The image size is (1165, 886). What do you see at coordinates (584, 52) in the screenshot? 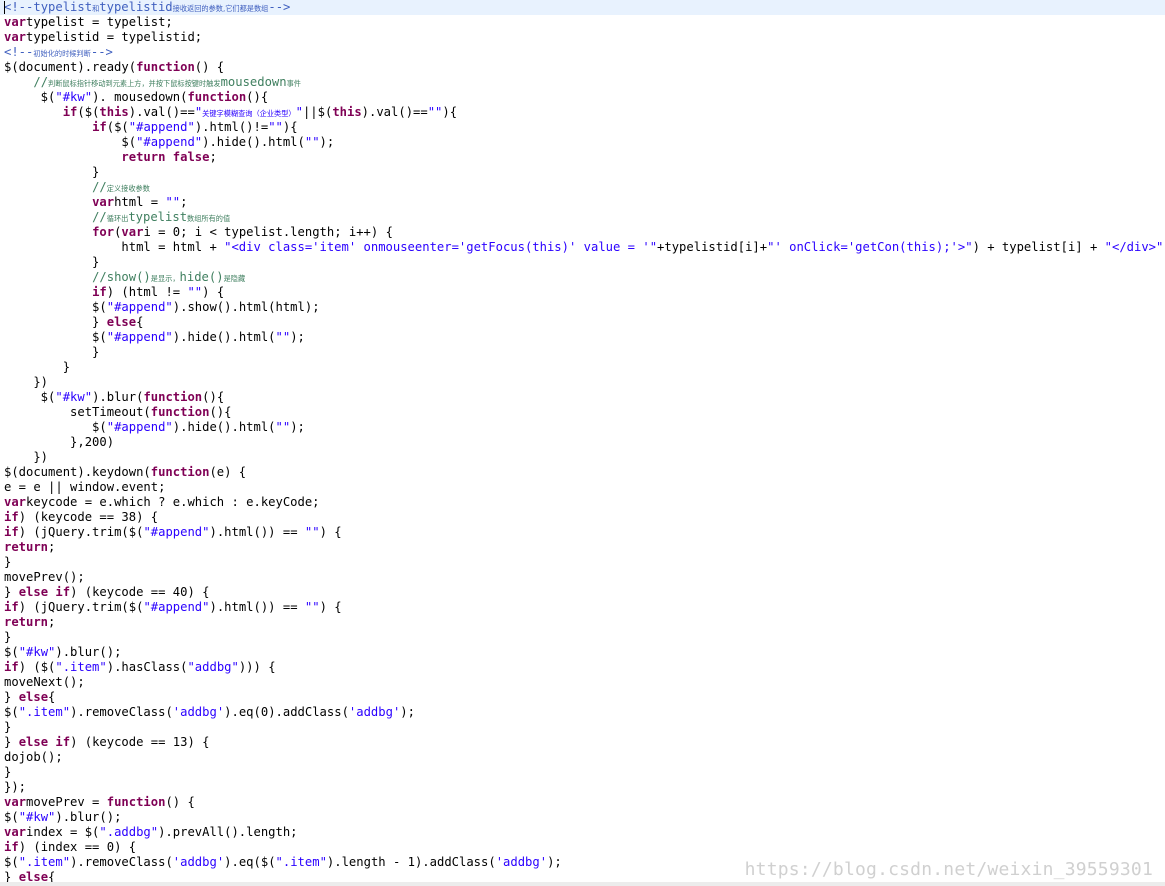
I see `code-line: <!--初始化的时候判断-->` at bounding box center [584, 52].